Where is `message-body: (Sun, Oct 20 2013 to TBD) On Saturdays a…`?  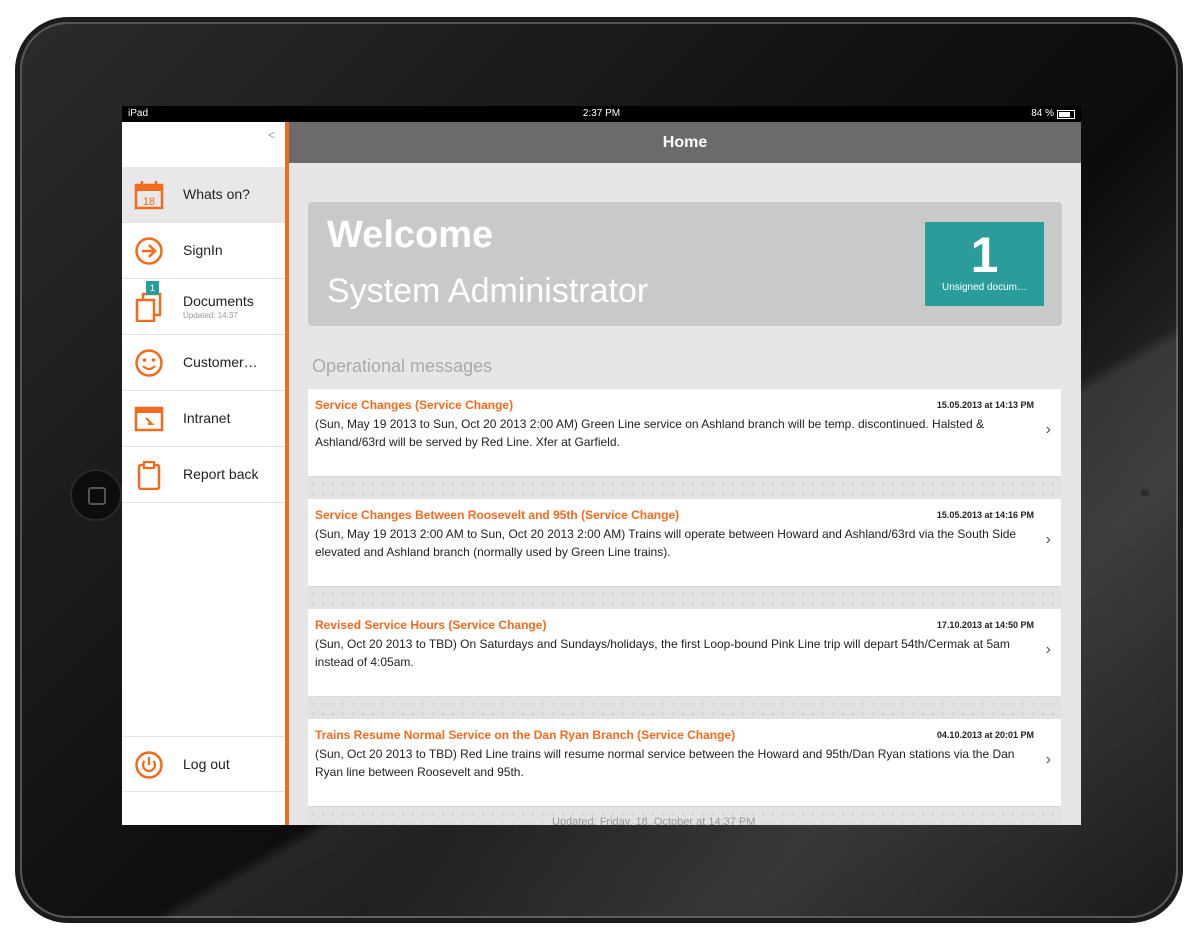 message-body: (Sun, Oct 20 2013 to TBD) On Saturdays a… is located at coordinates (662, 653).